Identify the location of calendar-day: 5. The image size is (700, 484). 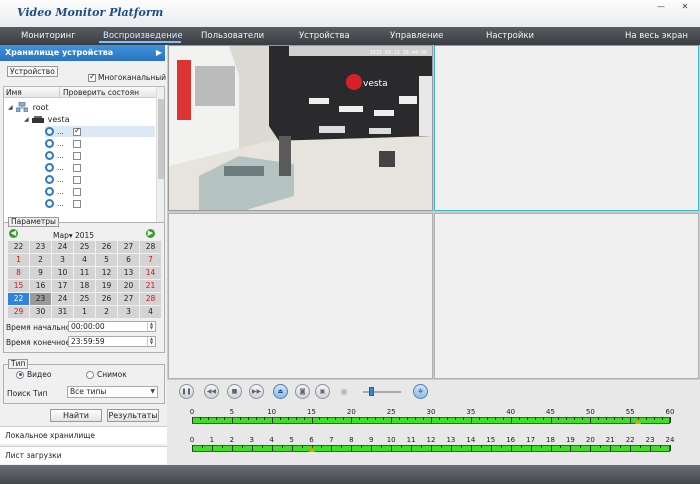
(106, 260).